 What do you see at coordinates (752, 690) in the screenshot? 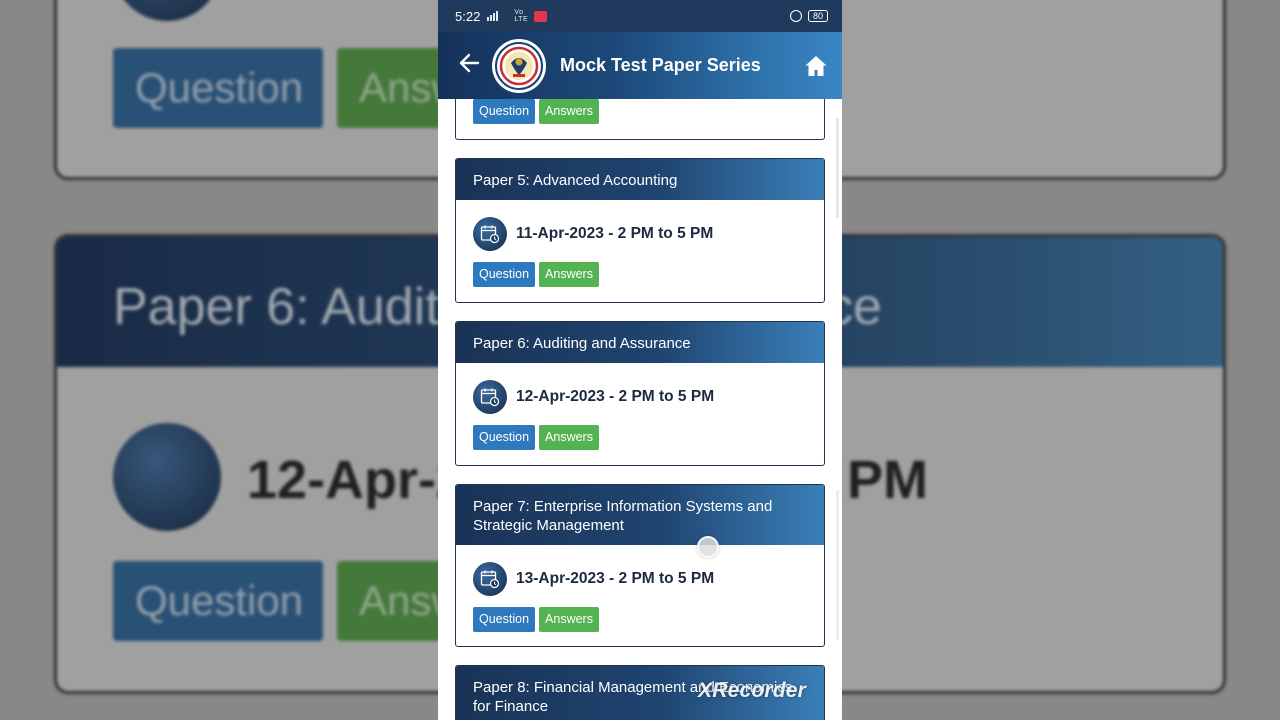
I see `recorder-watermark: XRecorder` at bounding box center [752, 690].